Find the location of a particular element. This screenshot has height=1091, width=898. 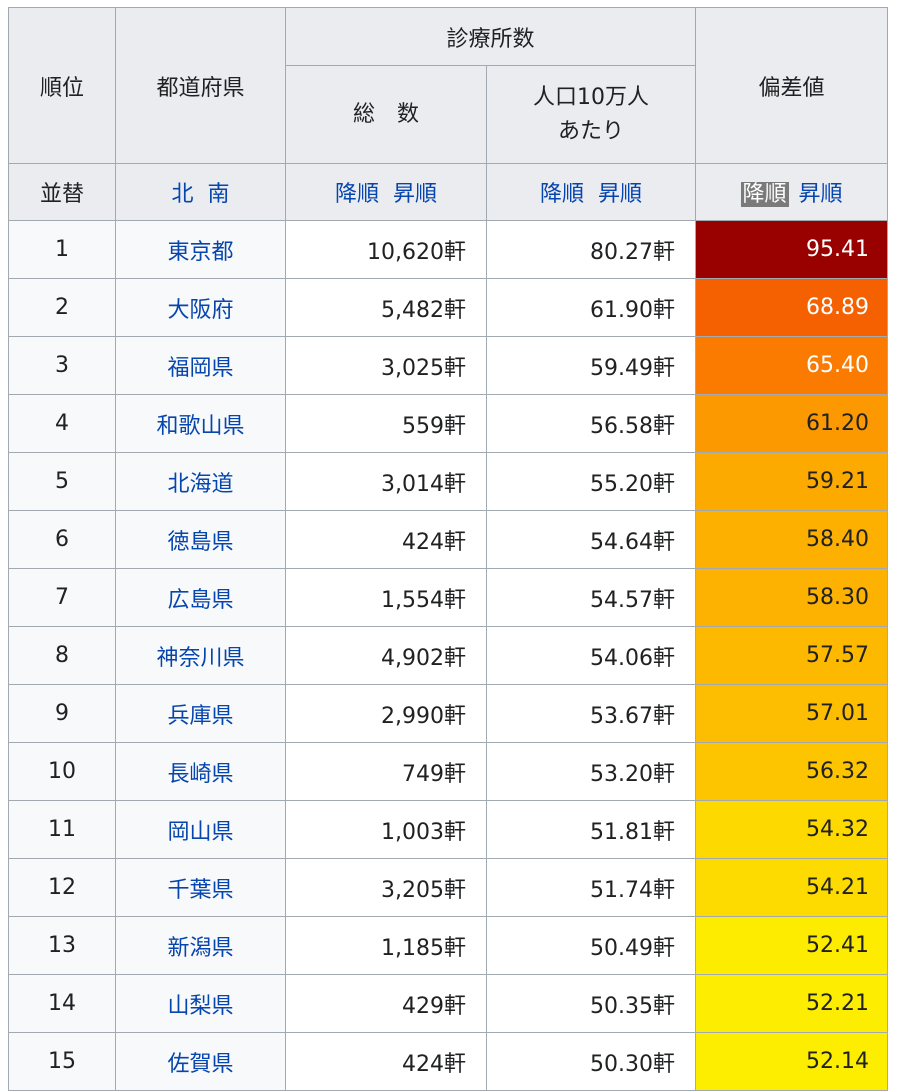

rank-cell: 5 is located at coordinates (62, 481).